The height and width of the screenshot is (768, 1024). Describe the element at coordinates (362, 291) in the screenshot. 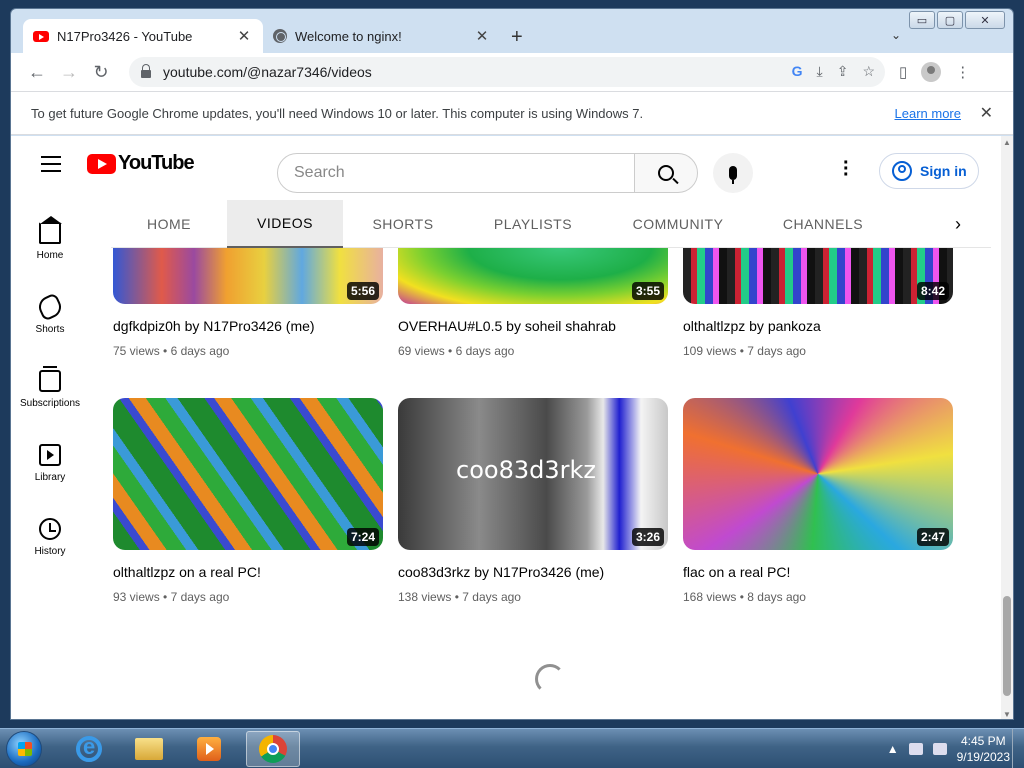

I see `duration-badge: 5:56` at that location.